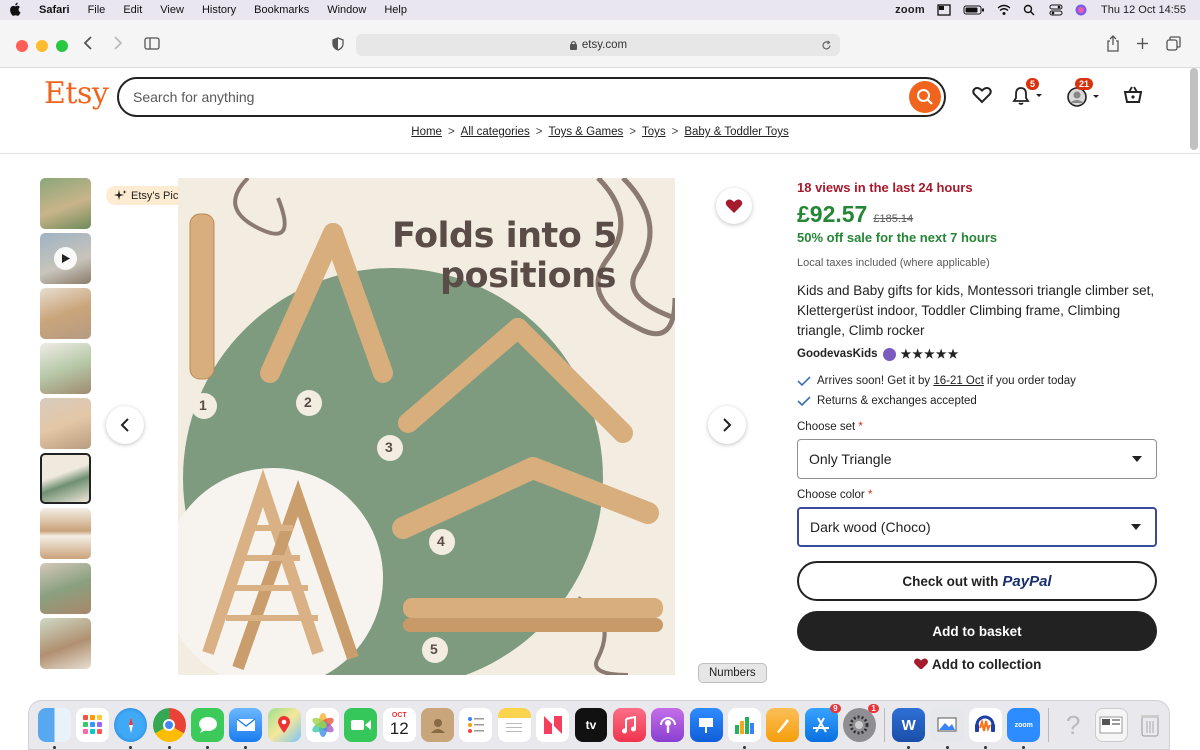 This screenshot has height=750, width=1200. Describe the element at coordinates (281, 10) in the screenshot. I see `menu-bookmarks: Bookmarks` at that location.